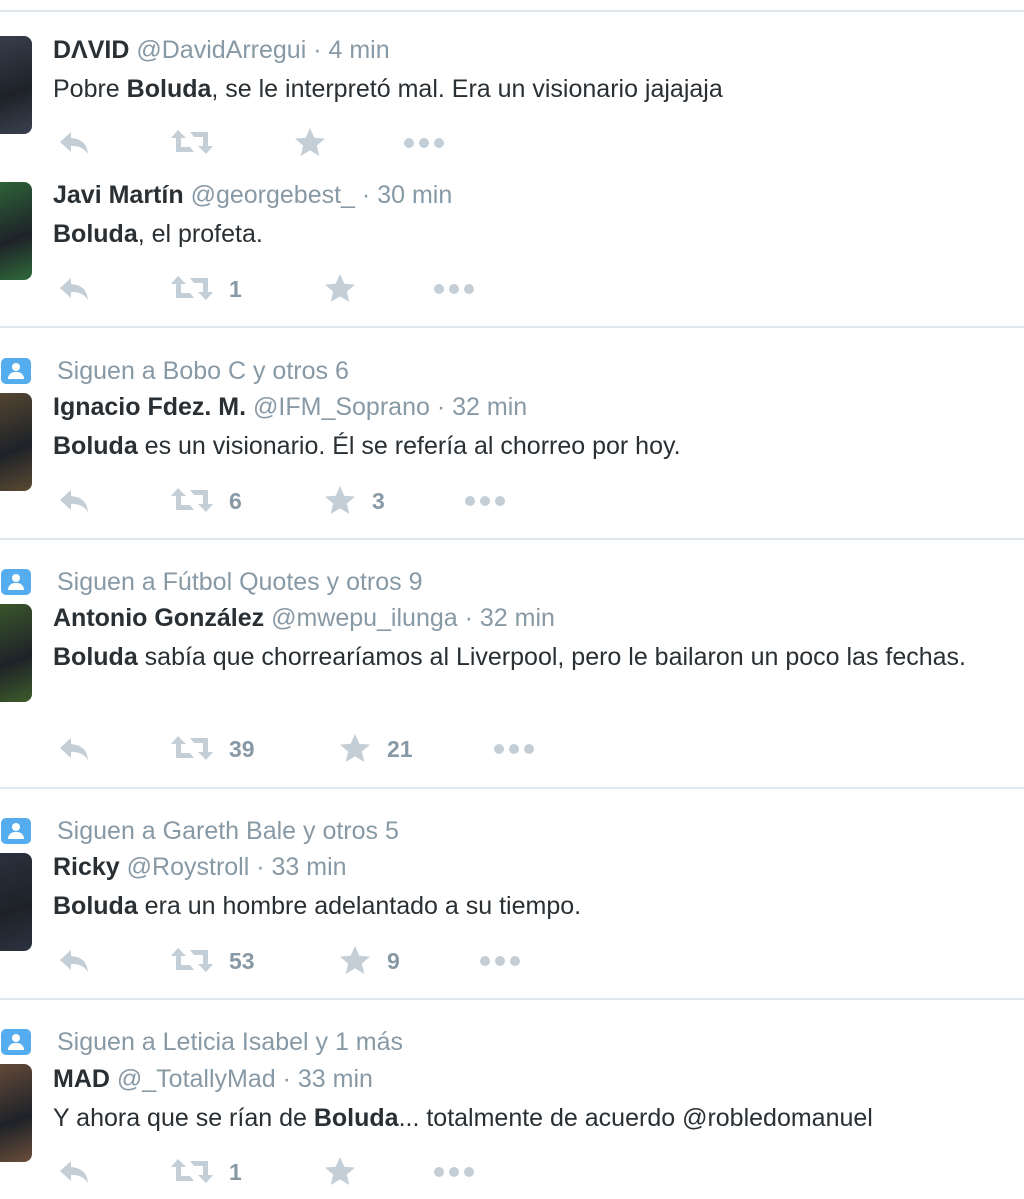 This screenshot has width=1024, height=1199. What do you see at coordinates (196, 1079) in the screenshot?
I see `author-handle: @_TotallyMad` at bounding box center [196, 1079].